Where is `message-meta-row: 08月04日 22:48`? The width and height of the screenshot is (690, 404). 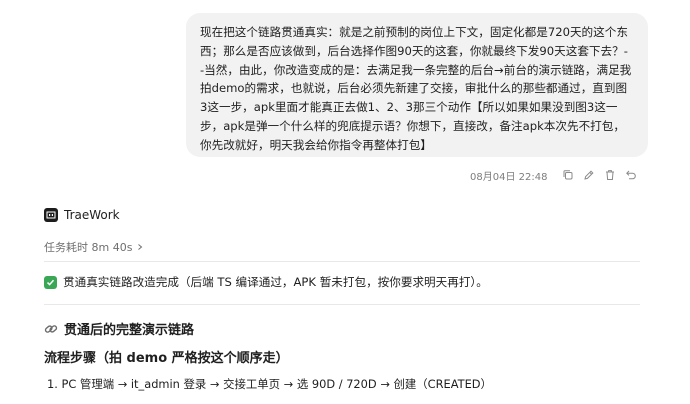 message-meta-row: 08月04日 22:48 is located at coordinates (556, 175).